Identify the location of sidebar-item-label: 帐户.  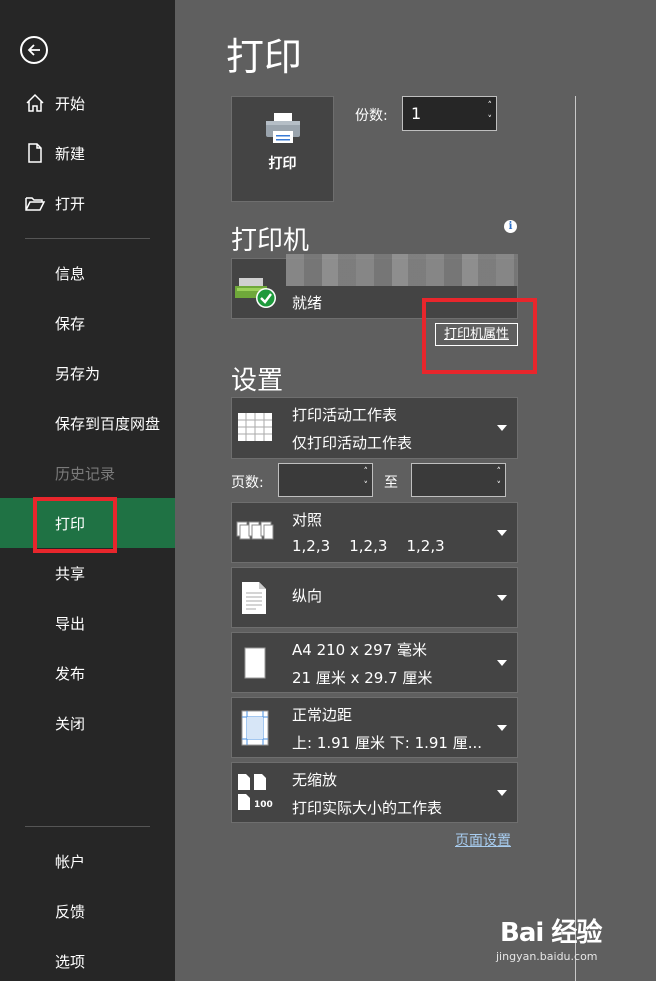
(70, 862).